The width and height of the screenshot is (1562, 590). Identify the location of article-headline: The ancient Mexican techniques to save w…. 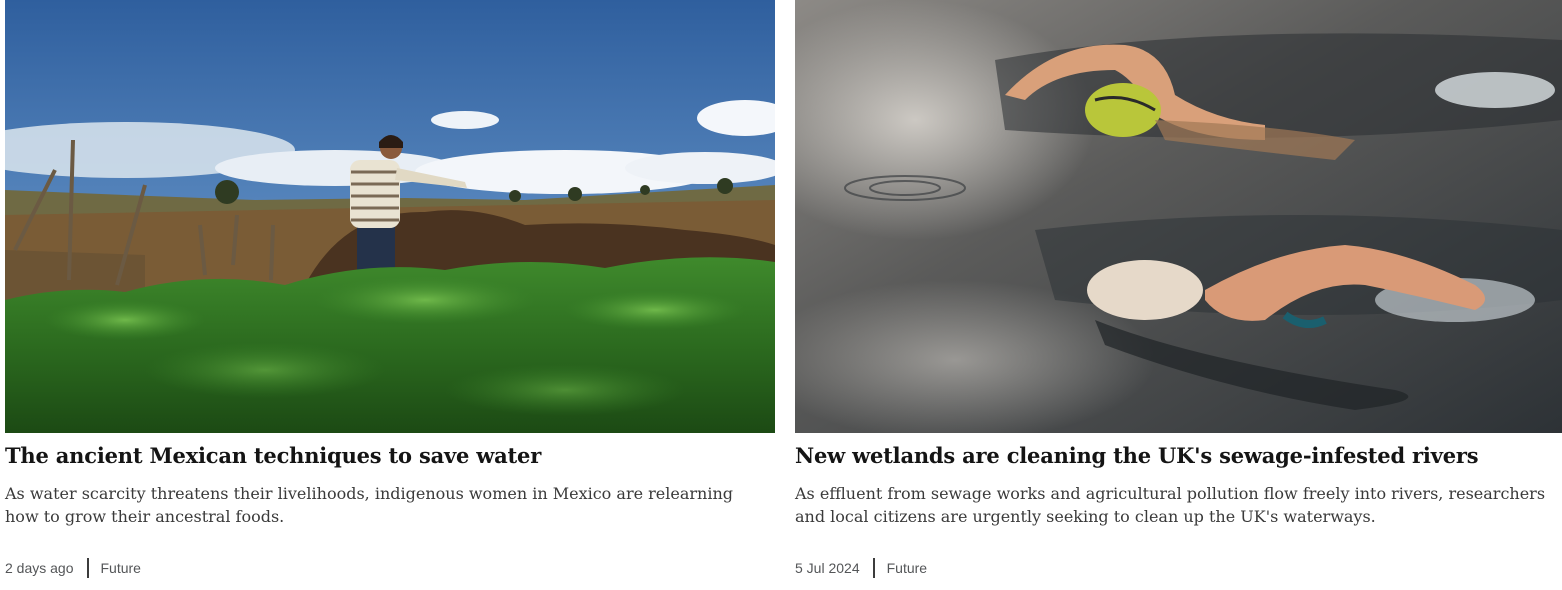
(390, 451).